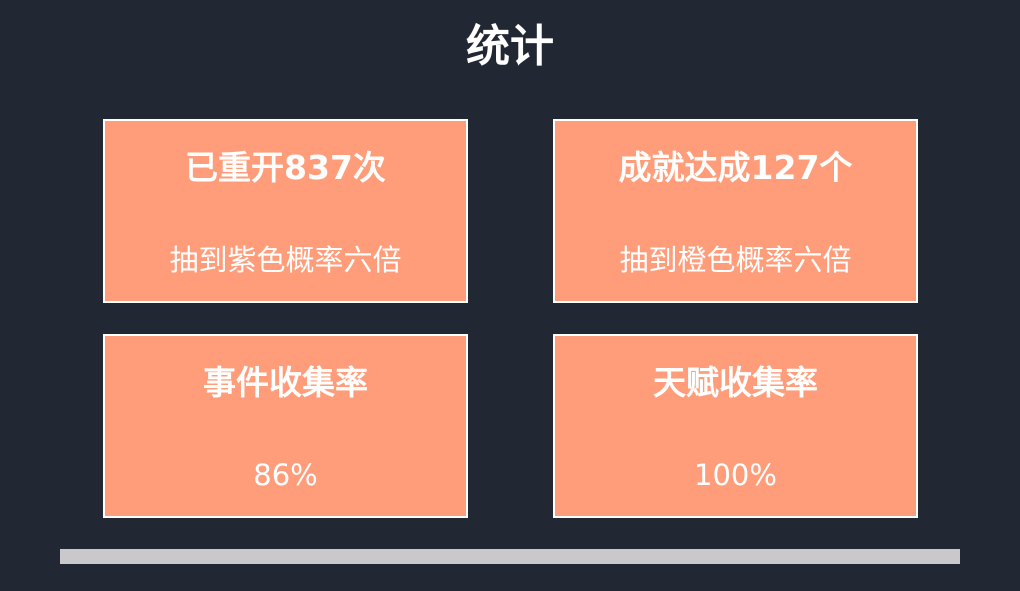 This screenshot has height=591, width=1020. I want to click on stat-card-value: 100%, so click(735, 475).